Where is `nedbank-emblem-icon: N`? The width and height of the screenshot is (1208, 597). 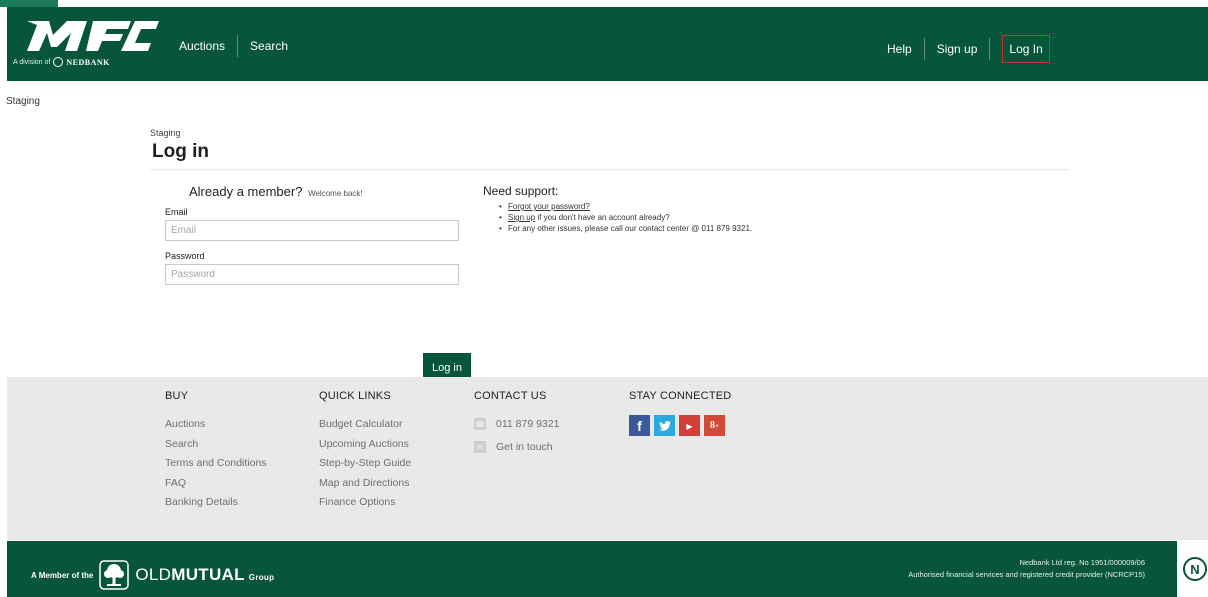 nedbank-emblem-icon: N is located at coordinates (1195, 569).